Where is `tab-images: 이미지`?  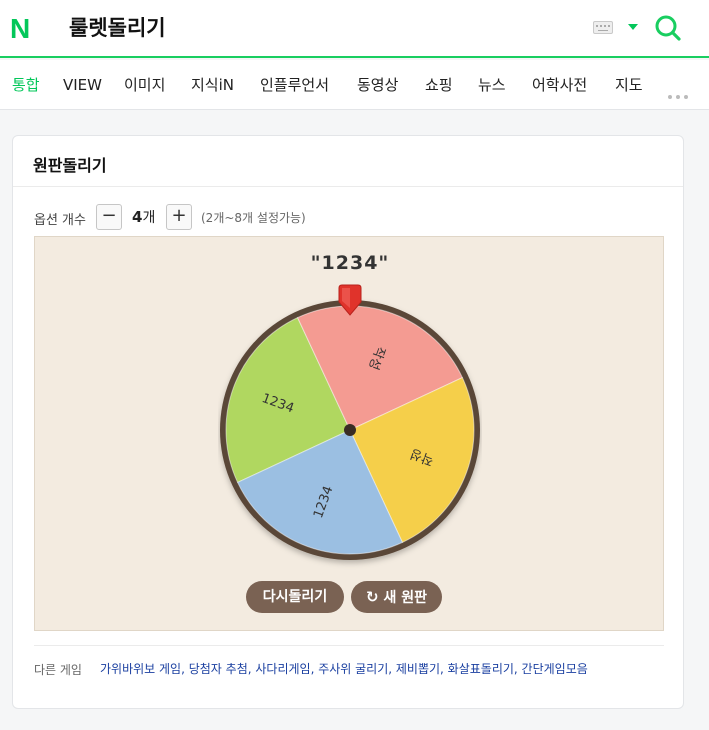 tab-images: 이미지 is located at coordinates (144, 85).